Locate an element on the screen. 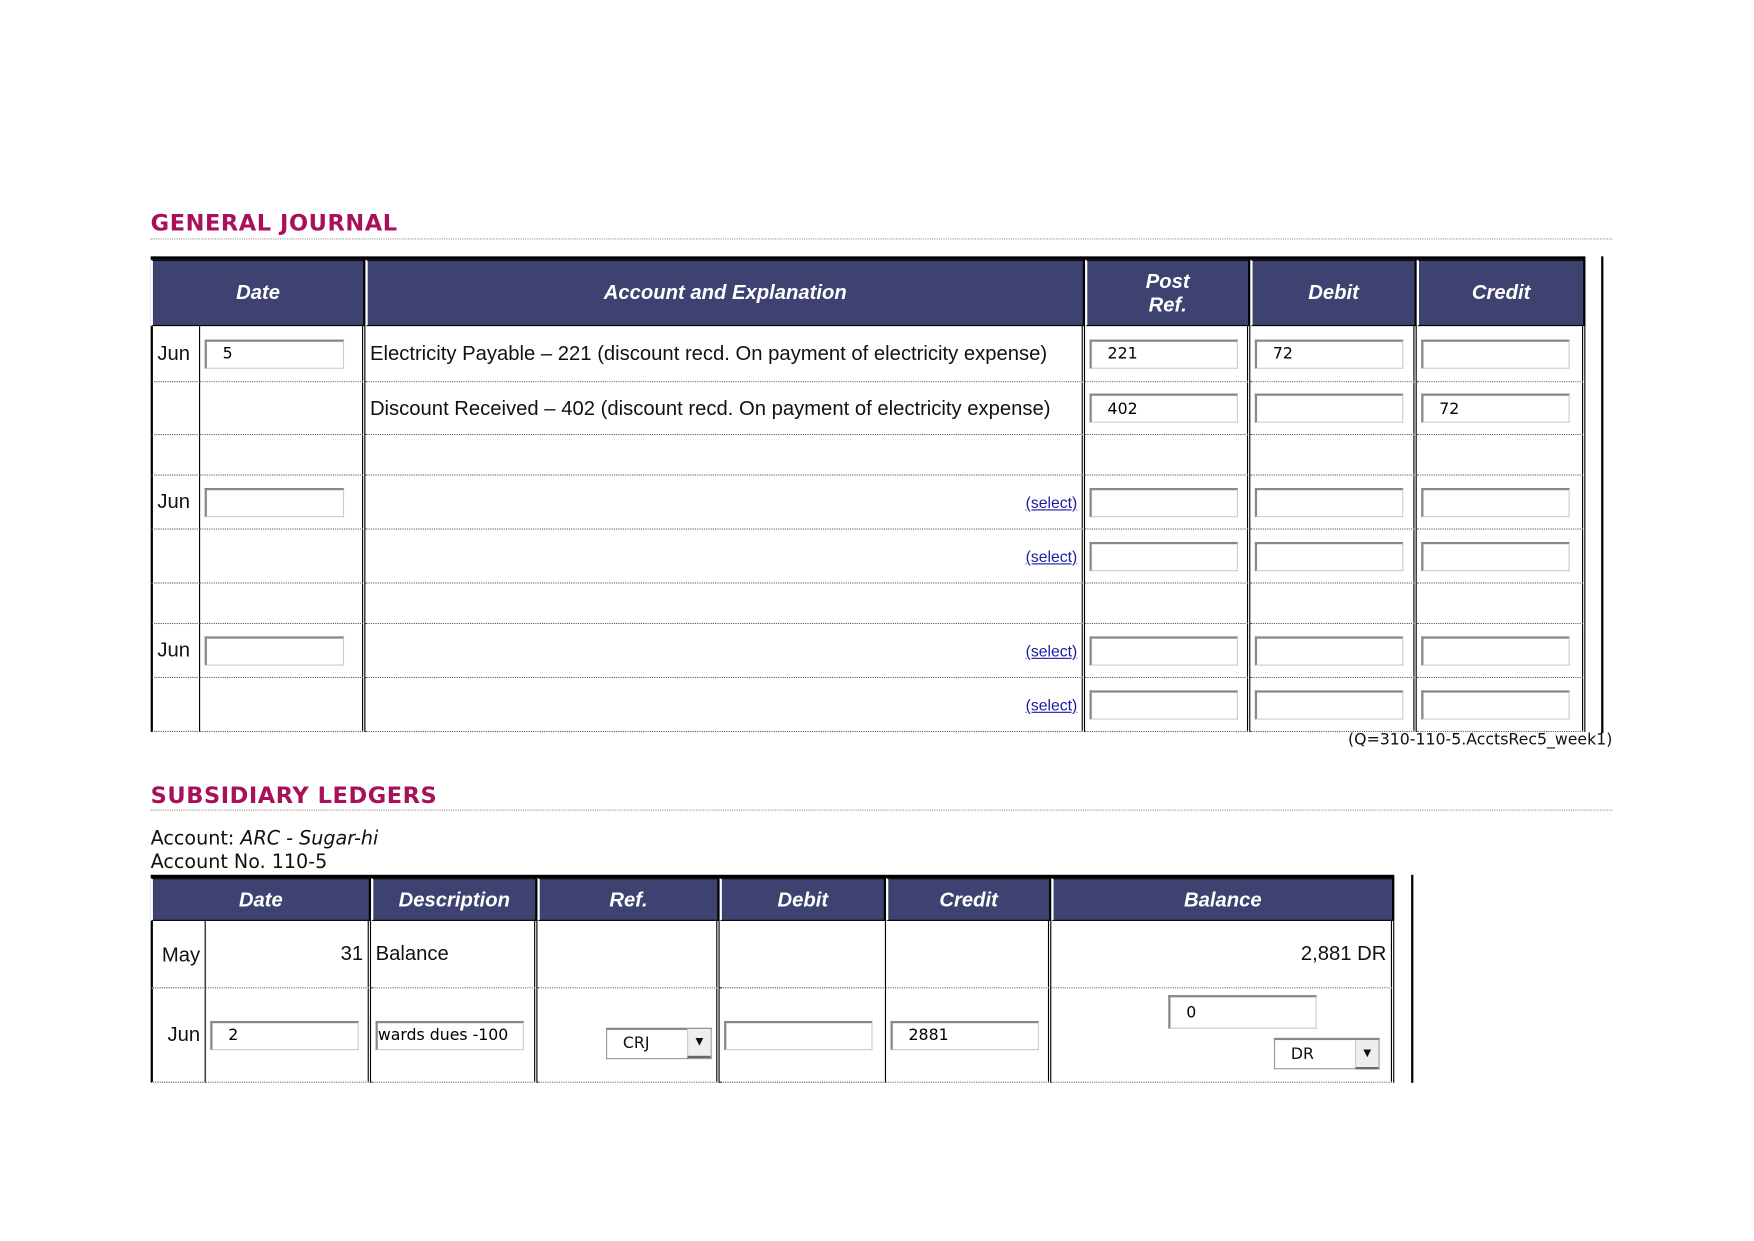 The width and height of the screenshot is (1754, 1241). header-account: Account and Explanation is located at coordinates (725, 293).